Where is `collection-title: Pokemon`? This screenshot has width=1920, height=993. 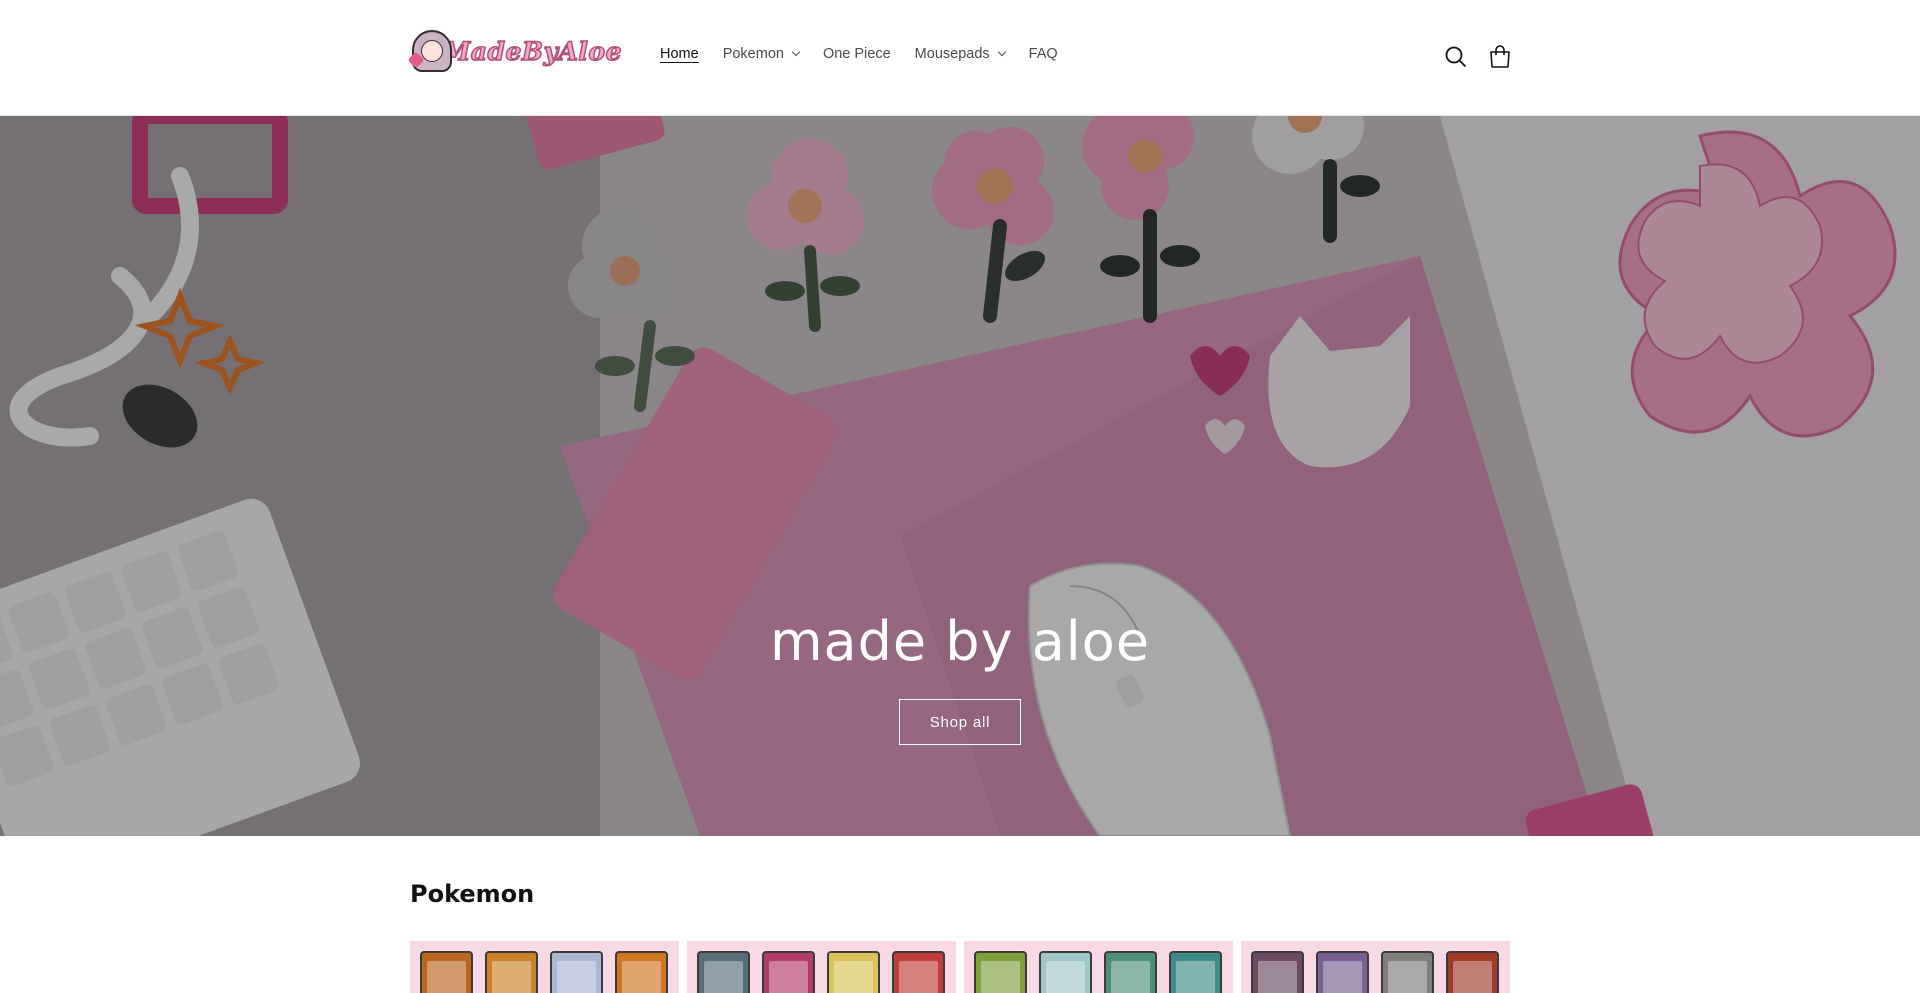
collection-title: Pokemon is located at coordinates (472, 894).